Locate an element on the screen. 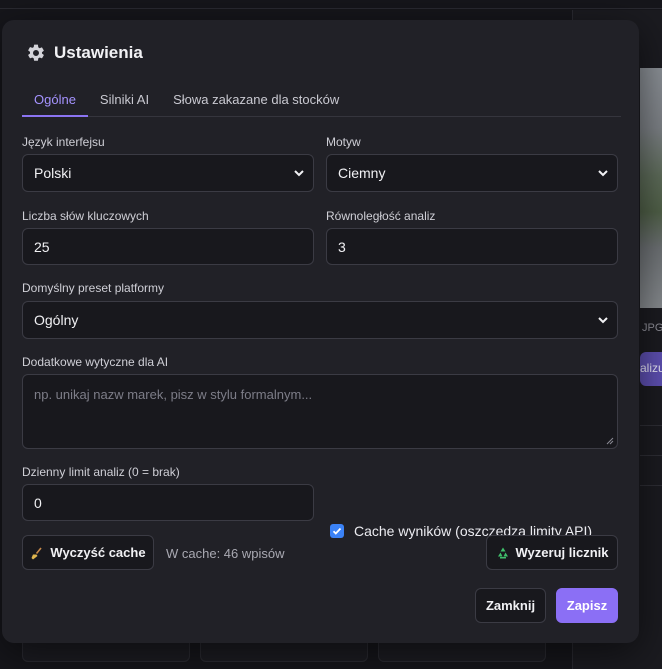 This screenshot has height=669, width=662. close-label: Zamknij is located at coordinates (510, 605).